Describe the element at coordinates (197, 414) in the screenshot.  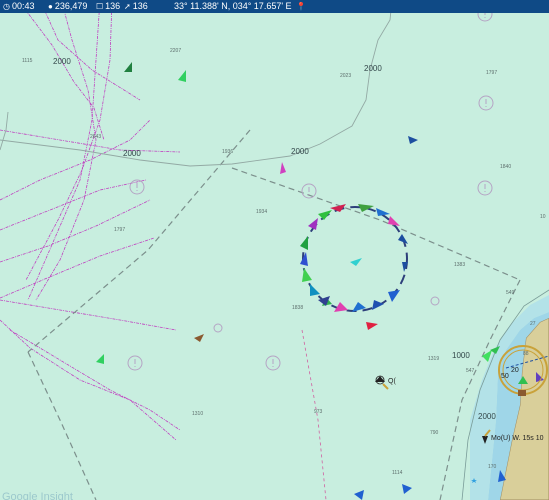
I see `sounding: 1310` at that location.